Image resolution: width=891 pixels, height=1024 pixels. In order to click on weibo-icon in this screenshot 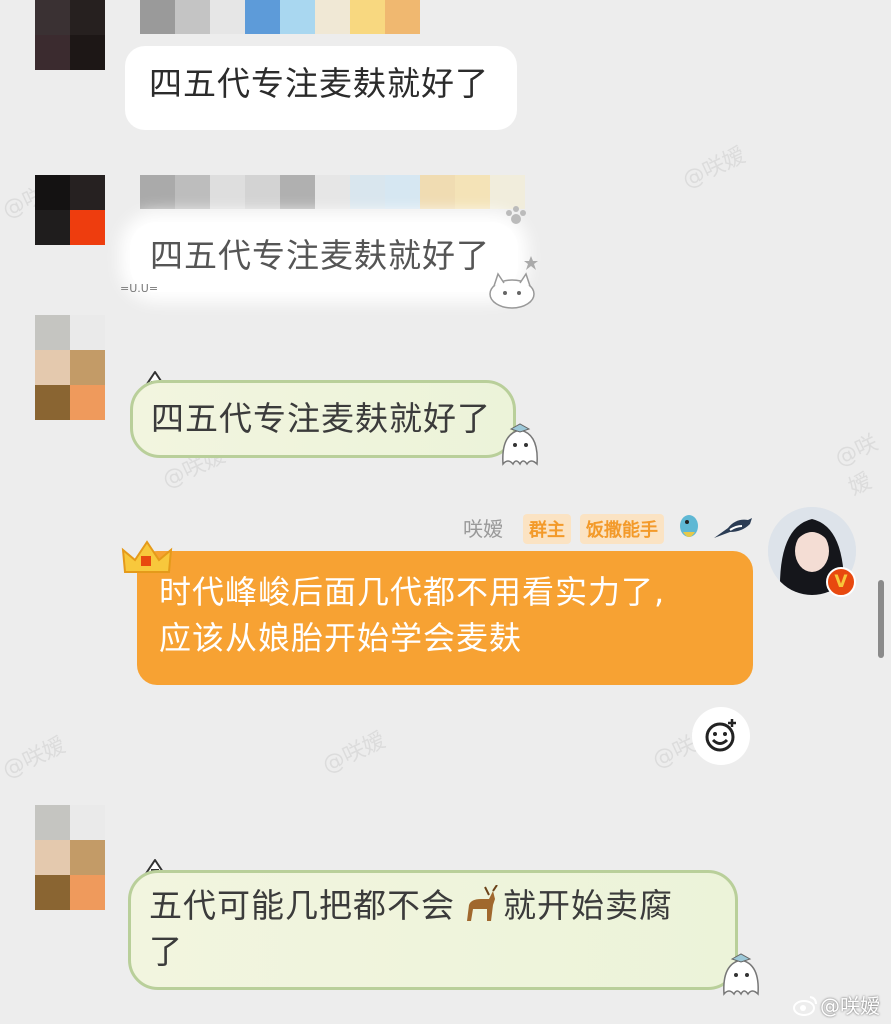, I will do `click(805, 1005)`.